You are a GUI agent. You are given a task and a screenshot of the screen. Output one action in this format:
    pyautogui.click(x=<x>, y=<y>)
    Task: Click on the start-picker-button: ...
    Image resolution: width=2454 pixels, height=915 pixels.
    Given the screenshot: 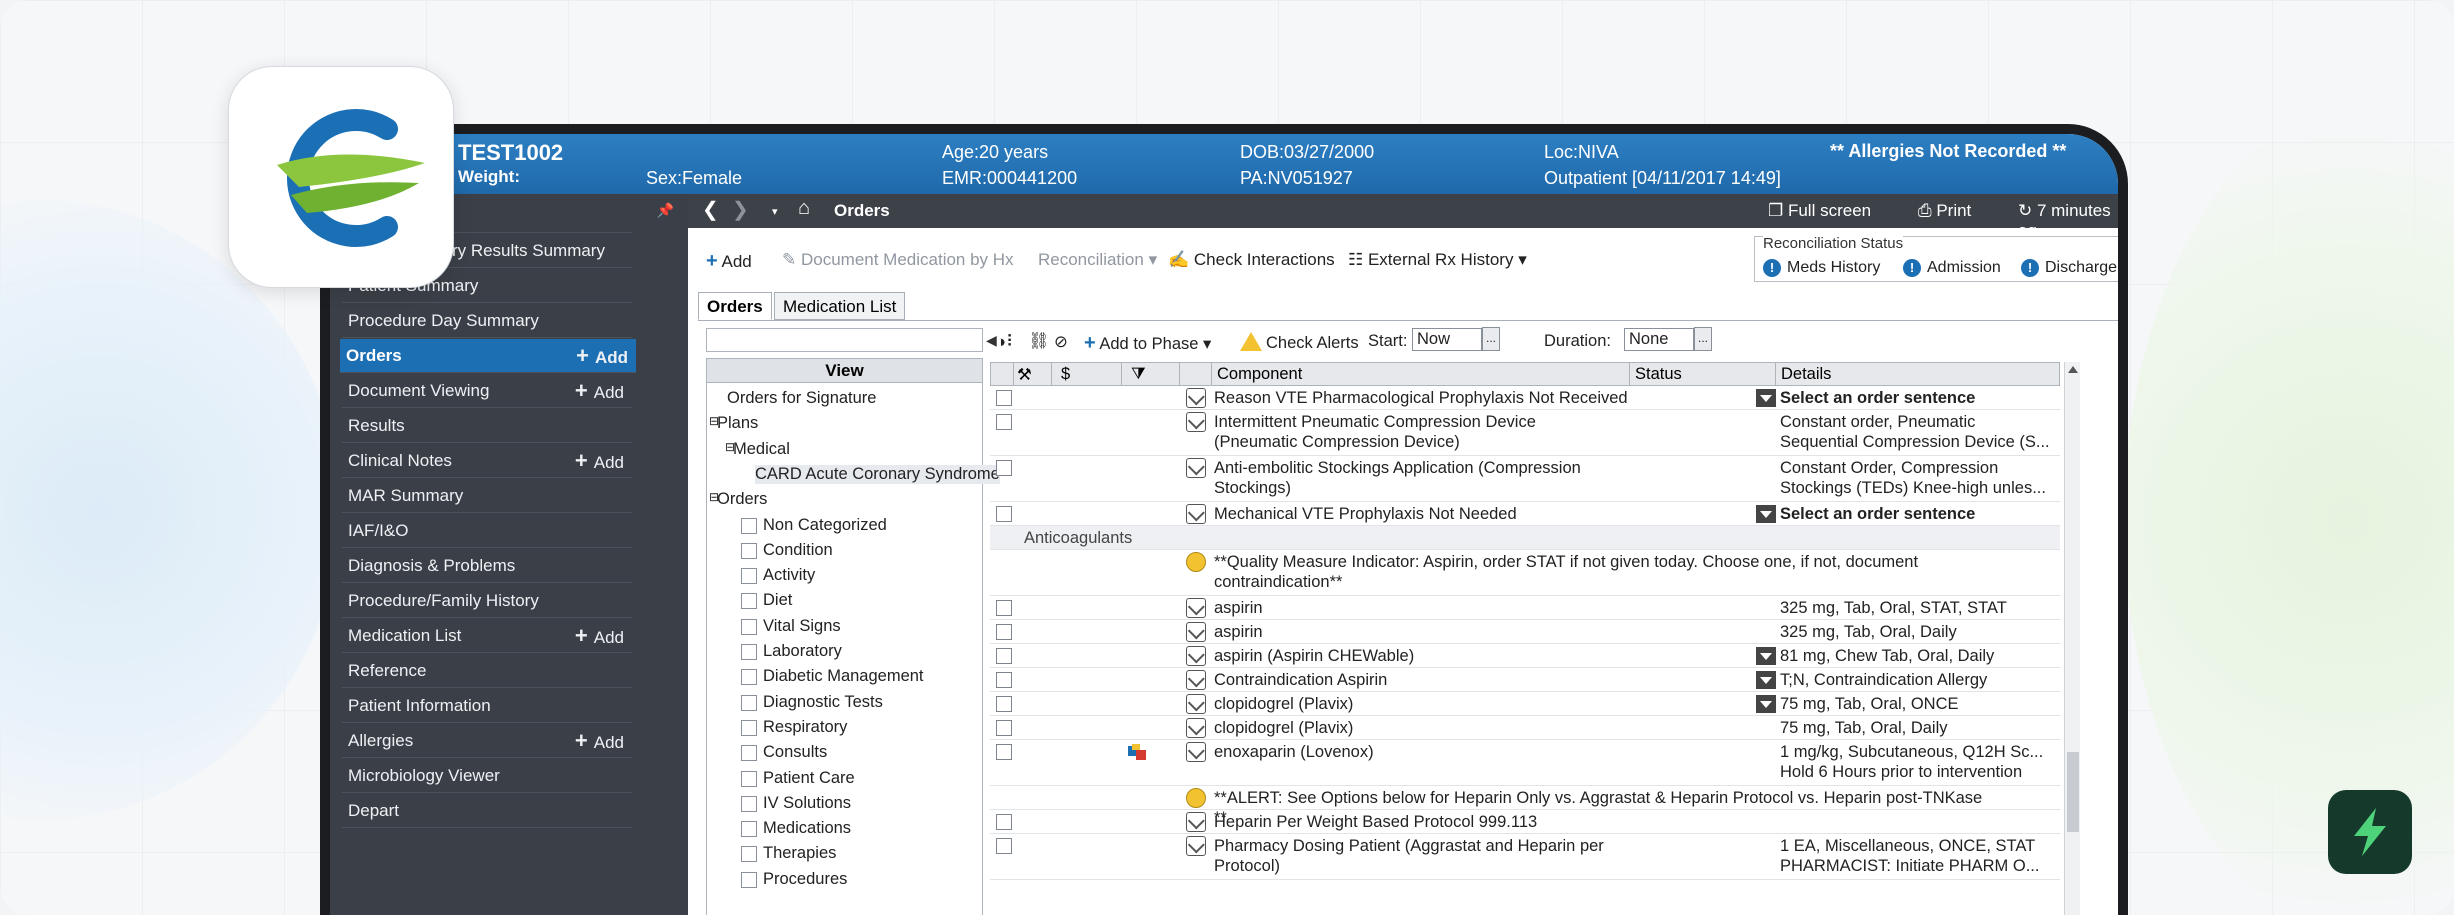 What is the action you would take?
    pyautogui.click(x=1491, y=339)
    